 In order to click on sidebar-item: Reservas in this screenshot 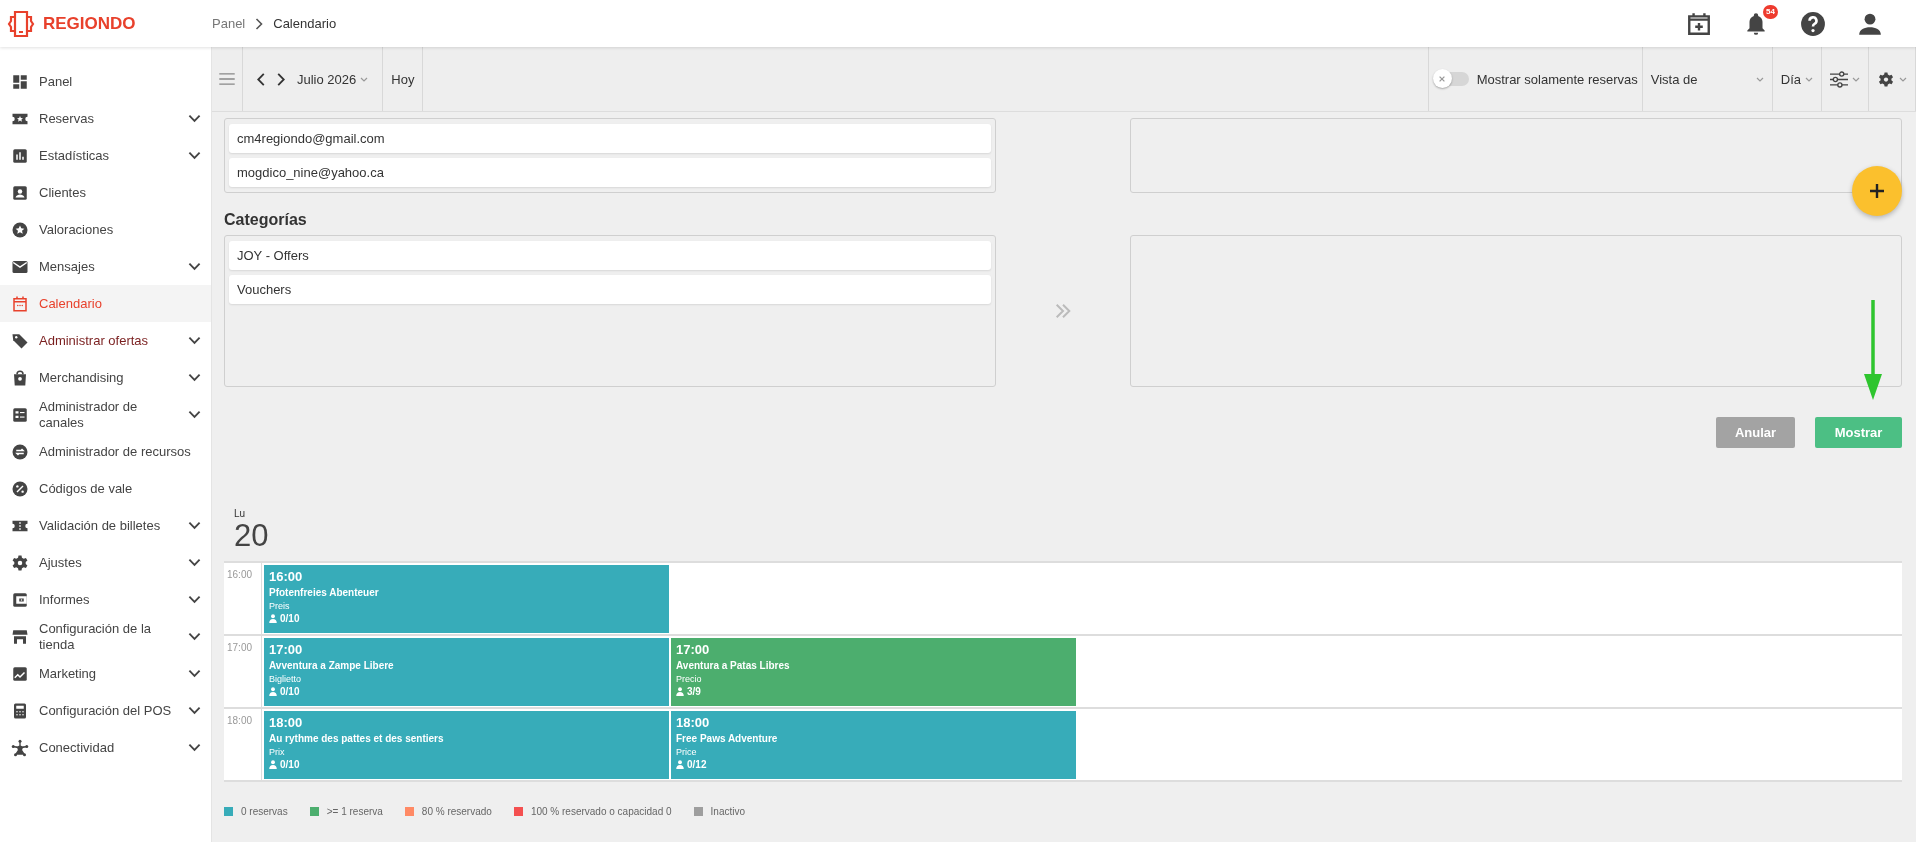, I will do `click(105, 118)`.